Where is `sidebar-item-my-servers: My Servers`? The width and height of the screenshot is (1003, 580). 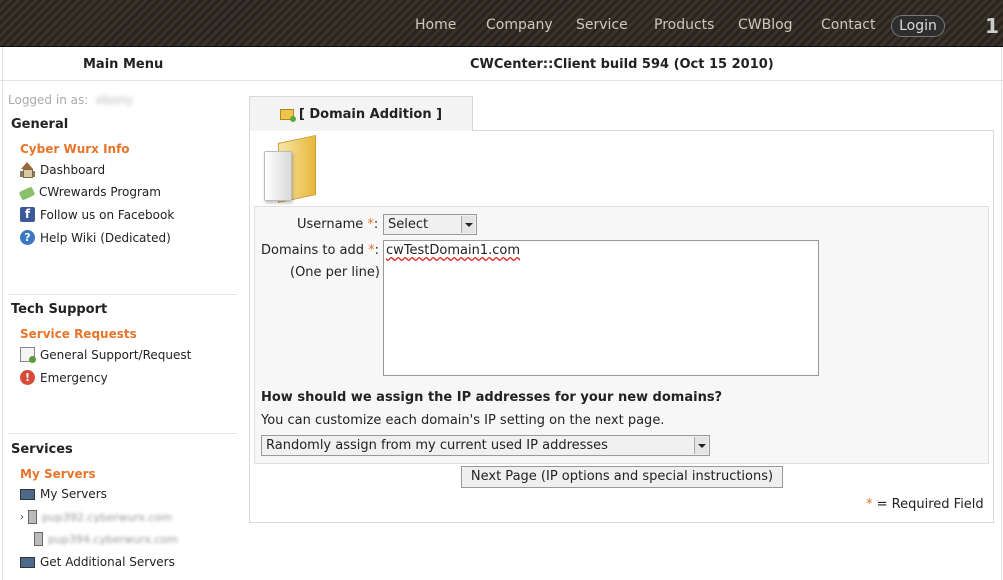
sidebar-item-my-servers: My Servers is located at coordinates (63, 494).